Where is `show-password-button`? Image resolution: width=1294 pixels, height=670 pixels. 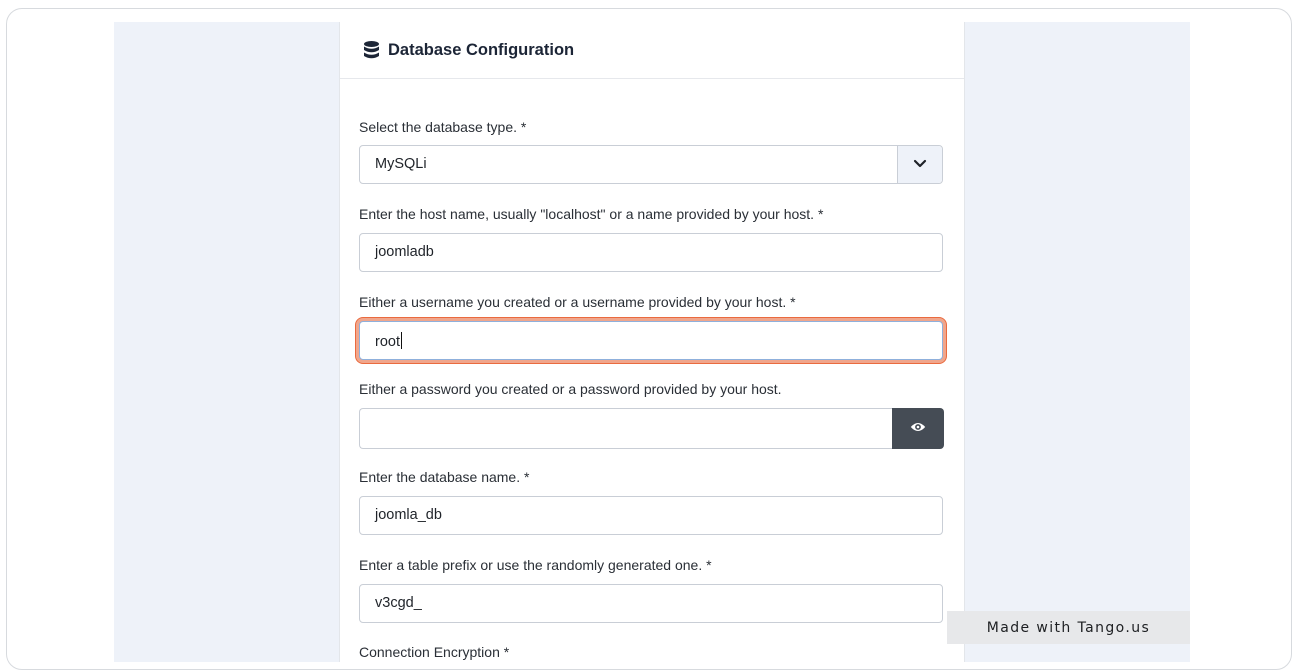
show-password-button is located at coordinates (918, 428).